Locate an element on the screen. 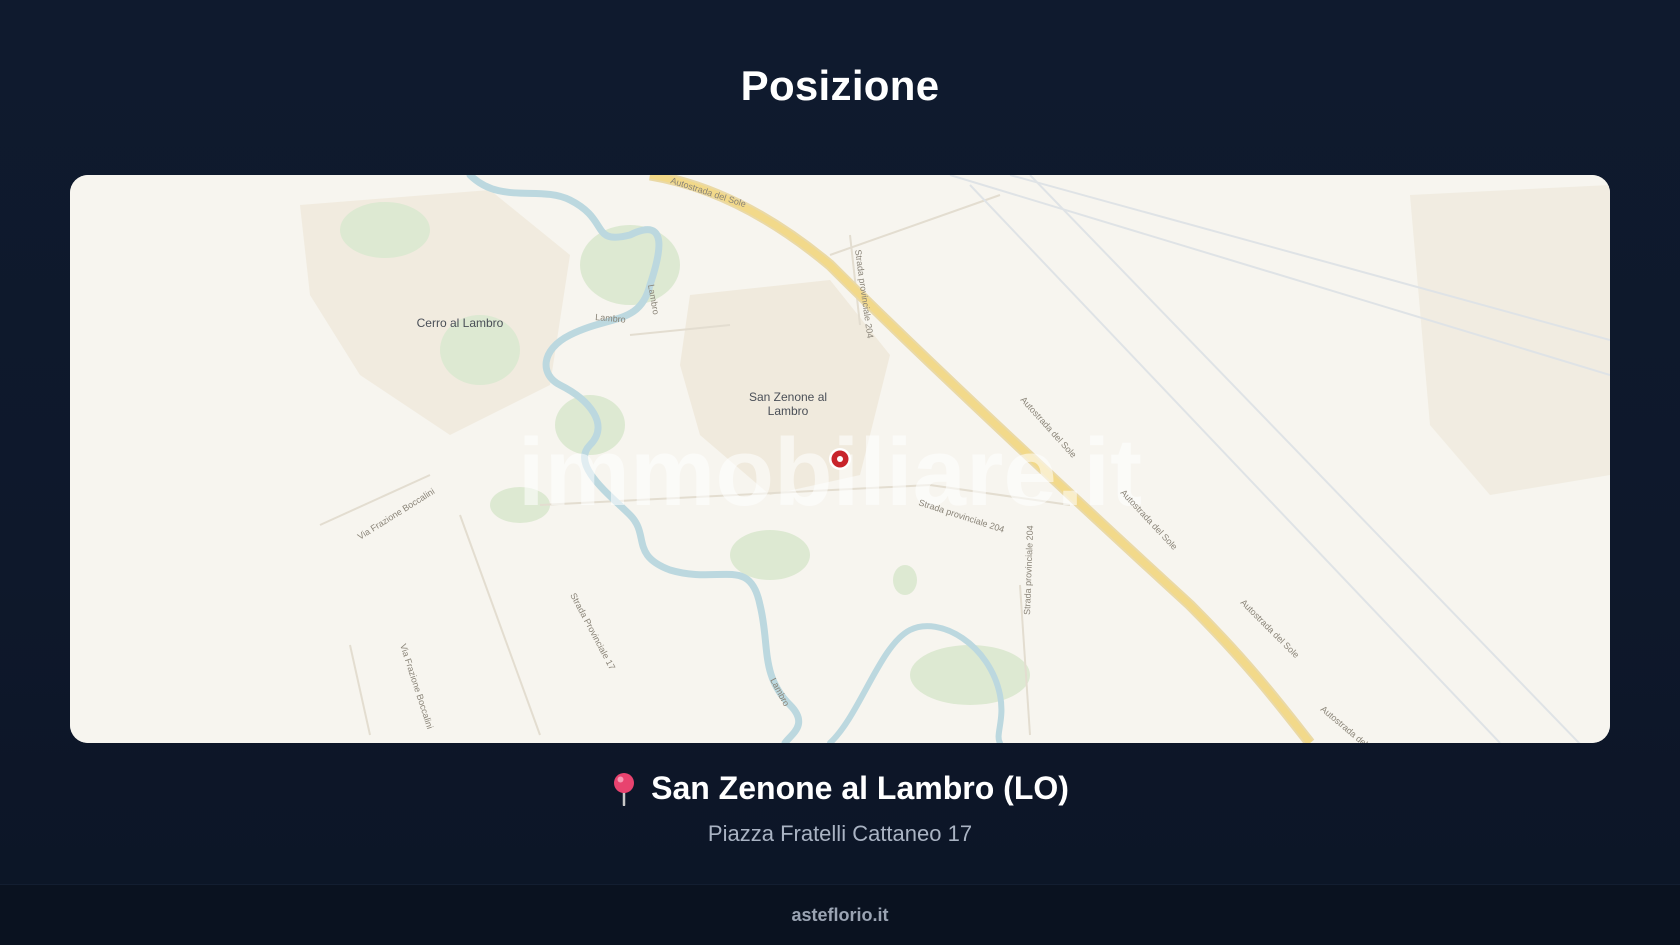 This screenshot has height=945, width=1680. footer-site-link: asteflorio.it is located at coordinates (839, 915).